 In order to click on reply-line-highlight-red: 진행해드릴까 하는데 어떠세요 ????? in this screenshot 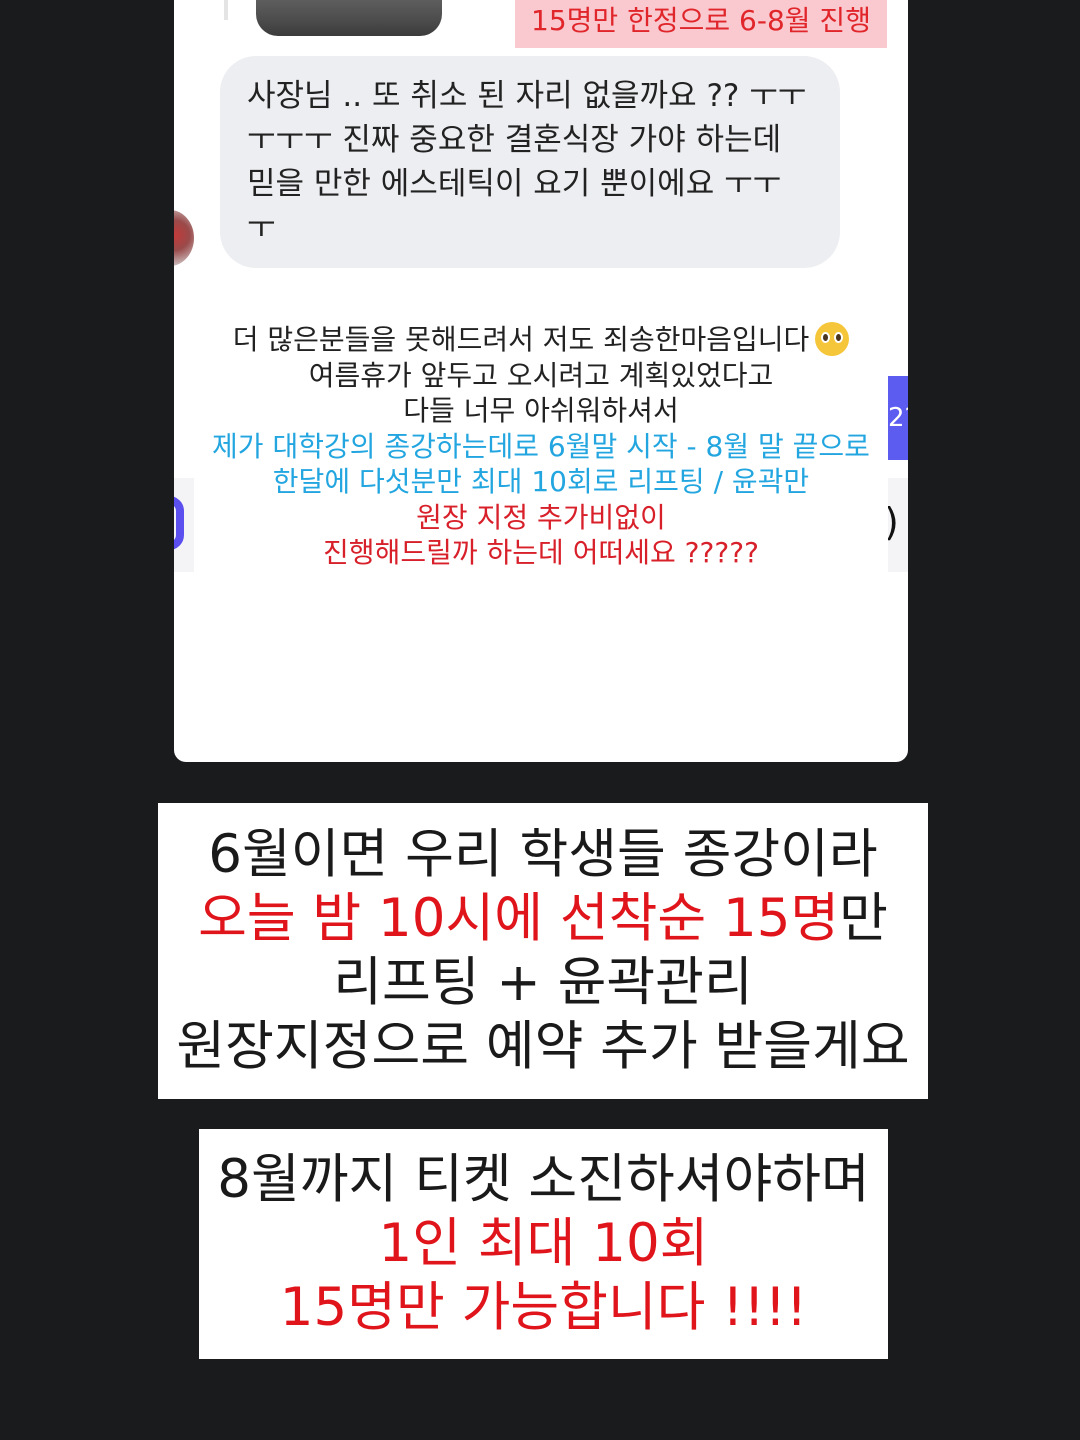, I will do `click(541, 552)`.